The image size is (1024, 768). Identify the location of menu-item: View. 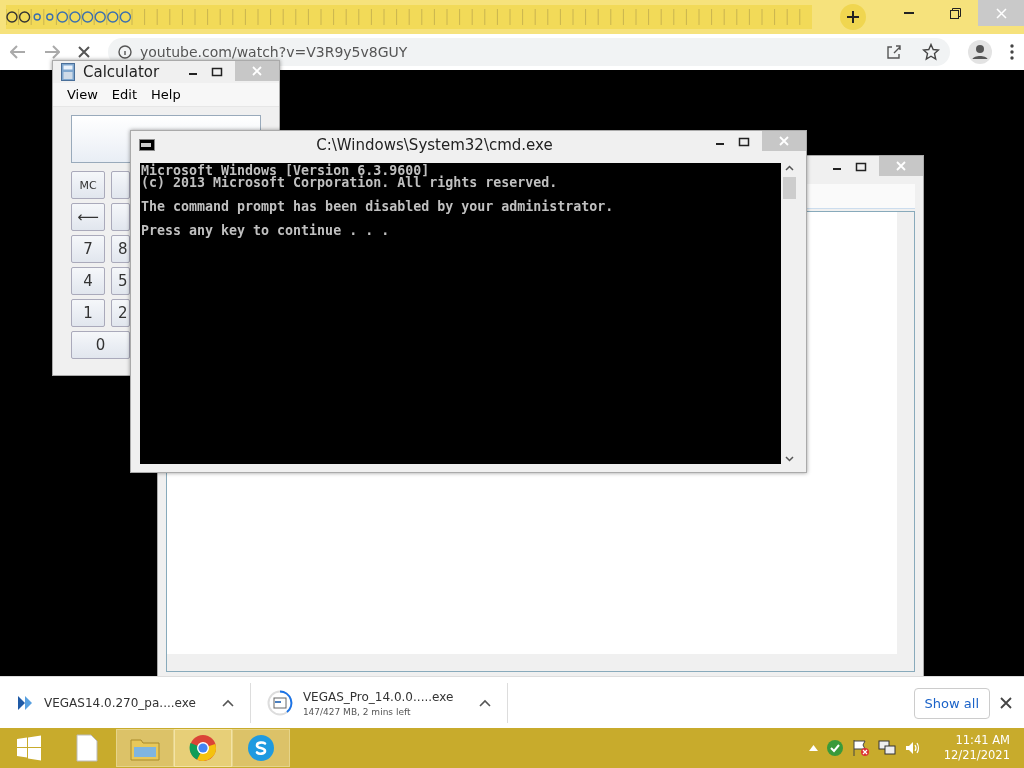
(82, 94).